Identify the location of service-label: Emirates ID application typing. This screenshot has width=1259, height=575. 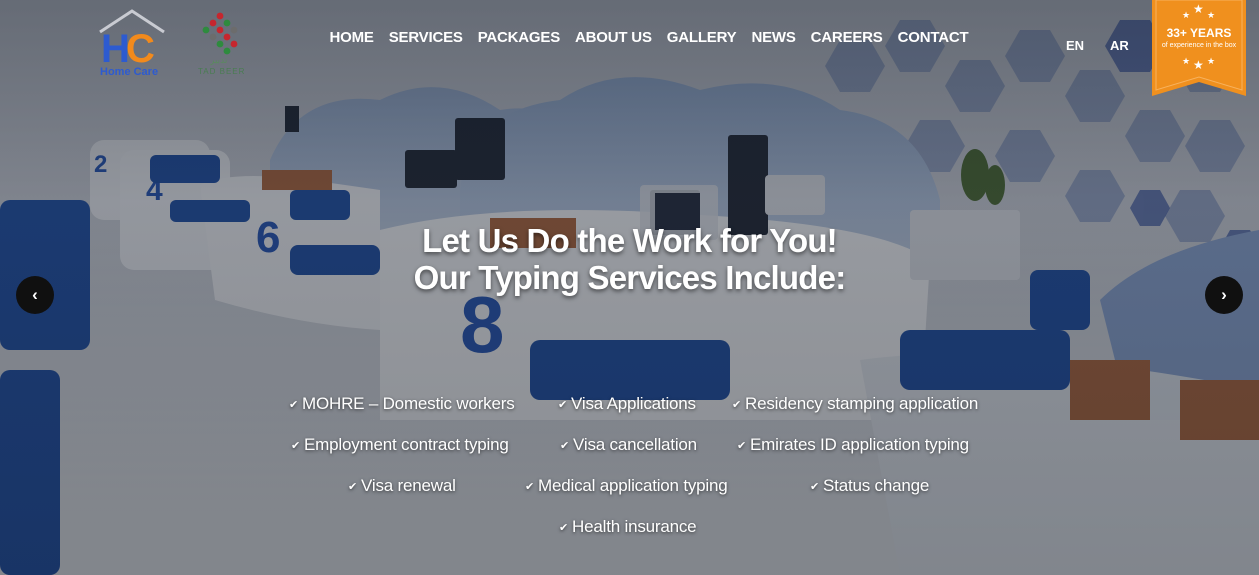
(859, 444).